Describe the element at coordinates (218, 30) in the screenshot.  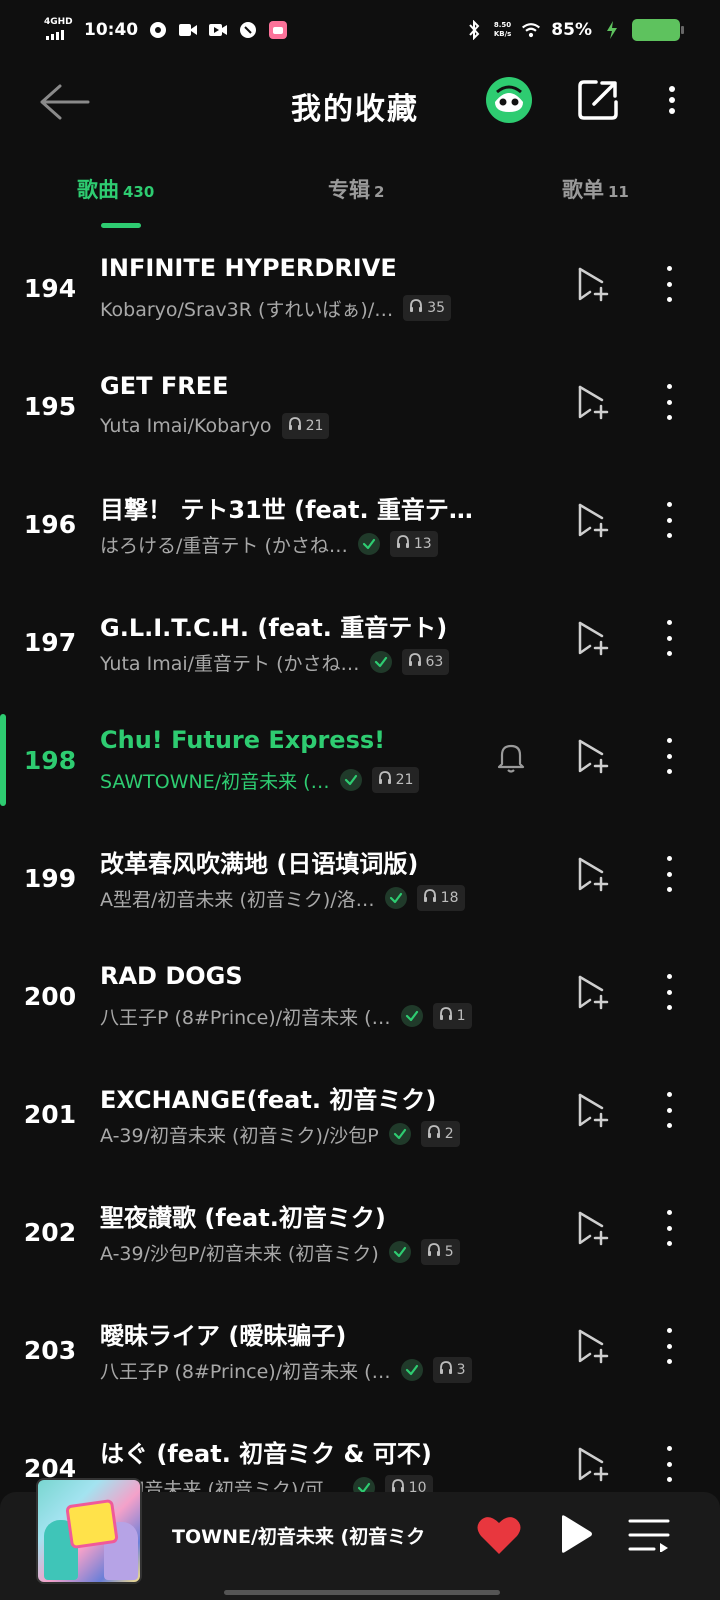
I see `video-app-icon` at that location.